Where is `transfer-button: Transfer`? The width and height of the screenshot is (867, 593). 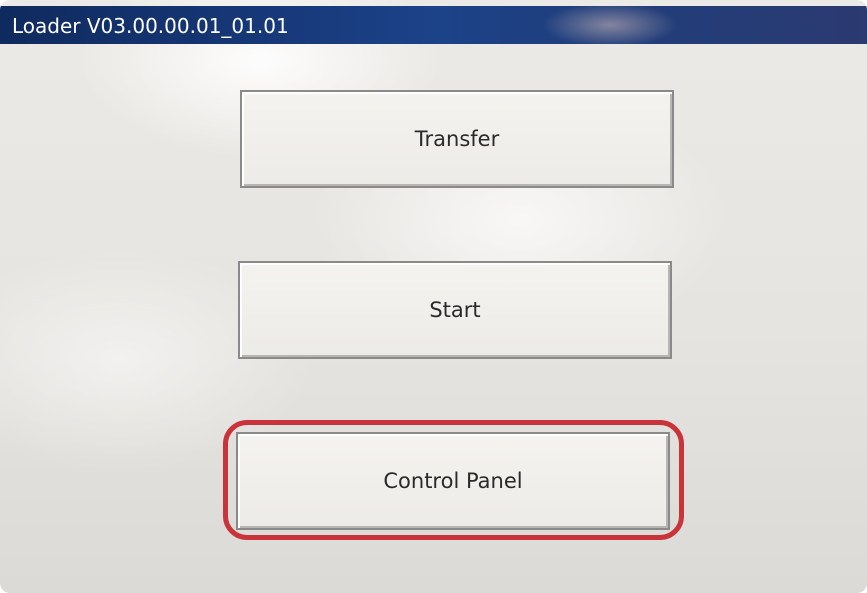
transfer-button: Transfer is located at coordinates (457, 139).